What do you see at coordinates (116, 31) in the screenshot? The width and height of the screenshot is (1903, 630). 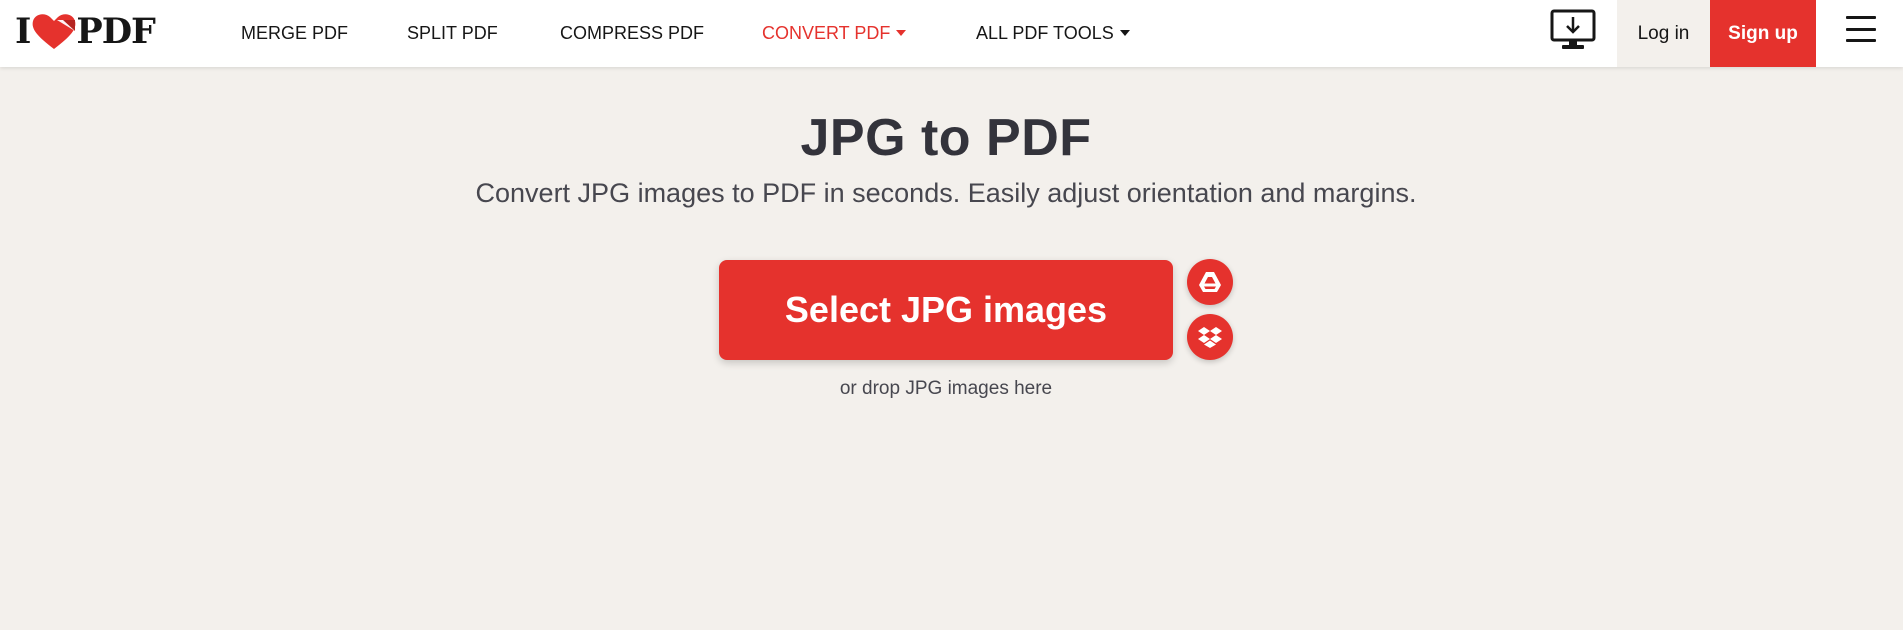 I see `logo-text-pdf: PDF` at bounding box center [116, 31].